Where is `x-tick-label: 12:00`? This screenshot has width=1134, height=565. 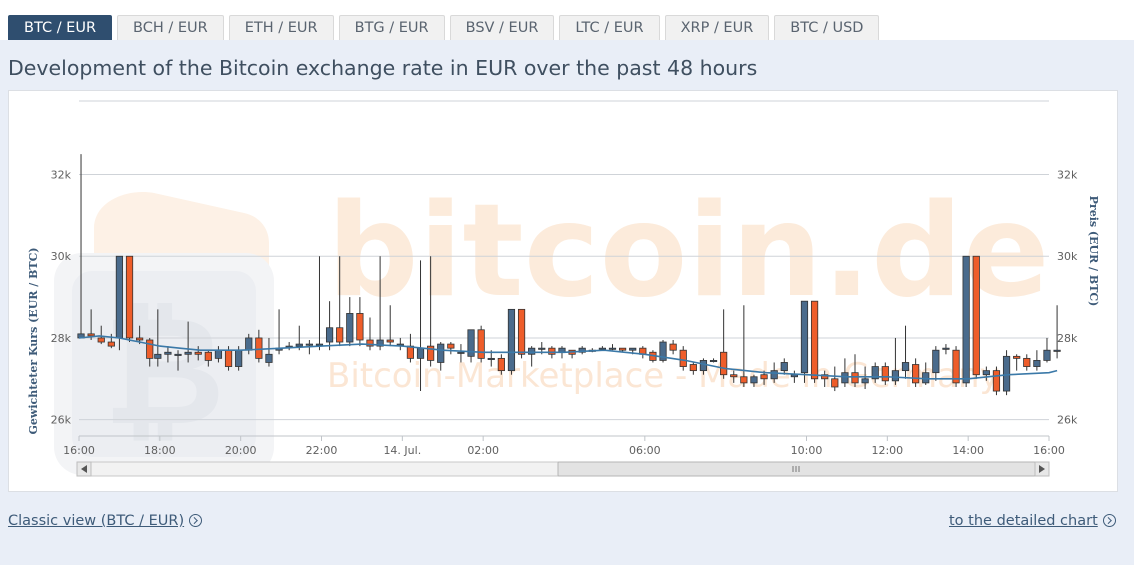
x-tick-label: 12:00 is located at coordinates (887, 450).